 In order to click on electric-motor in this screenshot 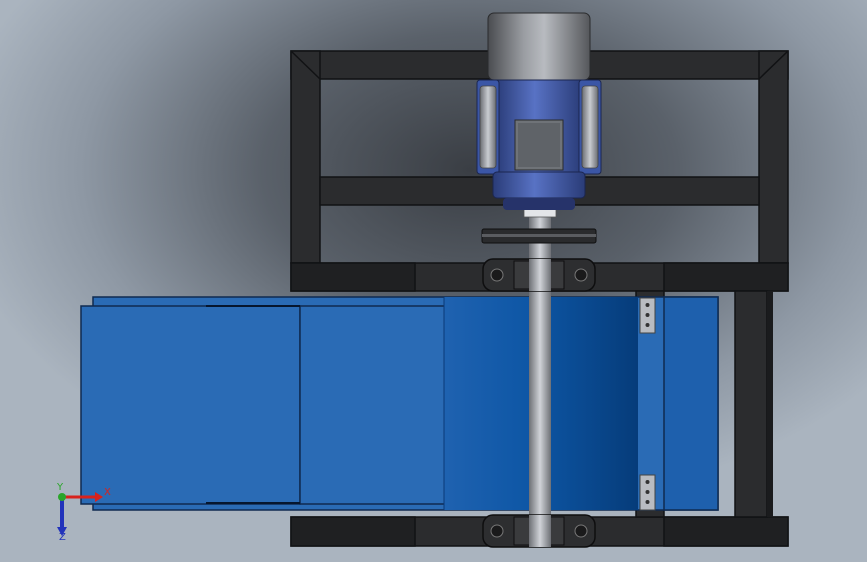, I will do `click(539, 111)`.